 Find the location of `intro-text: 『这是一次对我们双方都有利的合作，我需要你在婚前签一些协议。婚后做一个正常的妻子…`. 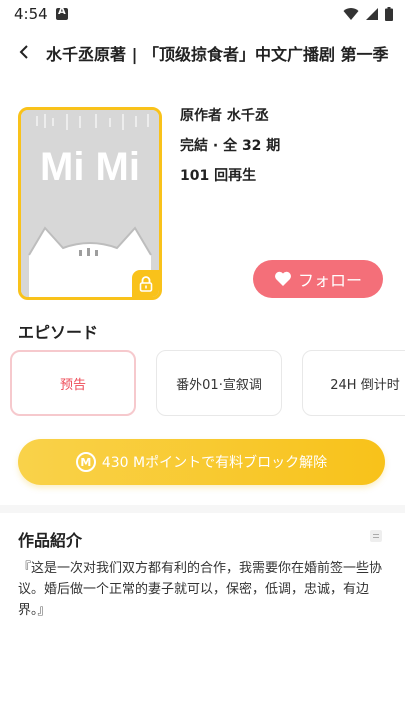

intro-text: 『这是一次对我们双方都有利的合作，我需要你在婚前签一些协议。婚后做一个正常的妻子… is located at coordinates (200, 589).